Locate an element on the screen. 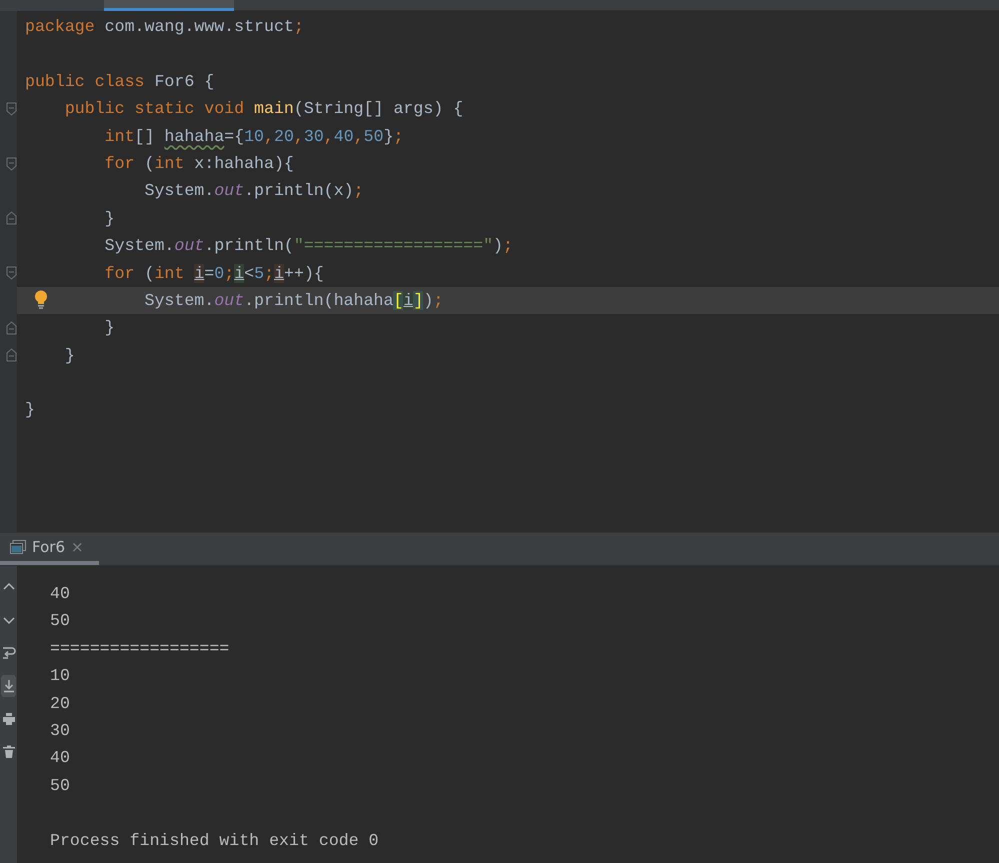  exit-message: Process finished with exit code 0 is located at coordinates (215, 841).